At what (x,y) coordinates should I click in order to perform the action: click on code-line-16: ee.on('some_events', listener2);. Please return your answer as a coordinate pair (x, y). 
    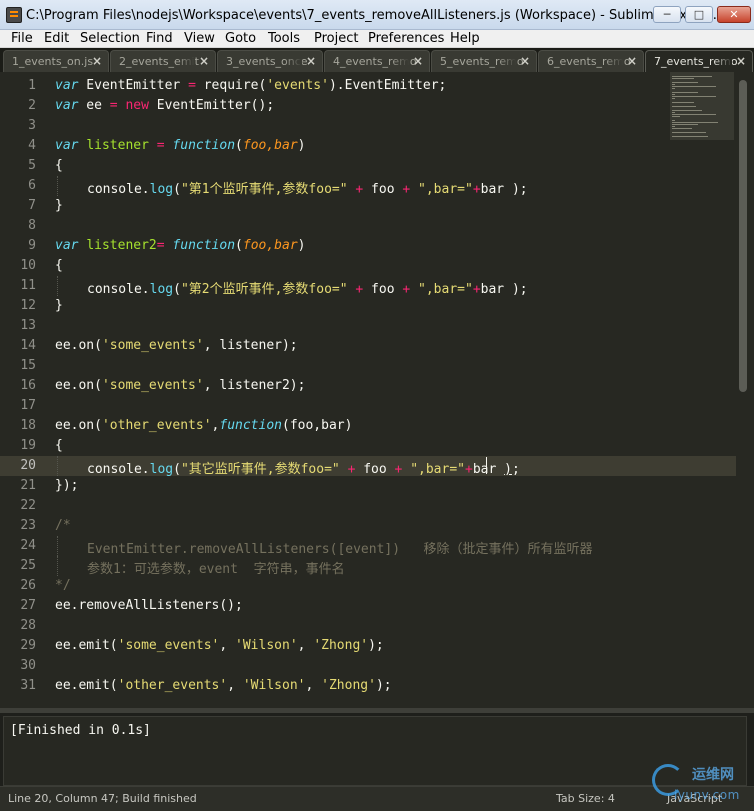
    Looking at the image, I should click on (180, 385).